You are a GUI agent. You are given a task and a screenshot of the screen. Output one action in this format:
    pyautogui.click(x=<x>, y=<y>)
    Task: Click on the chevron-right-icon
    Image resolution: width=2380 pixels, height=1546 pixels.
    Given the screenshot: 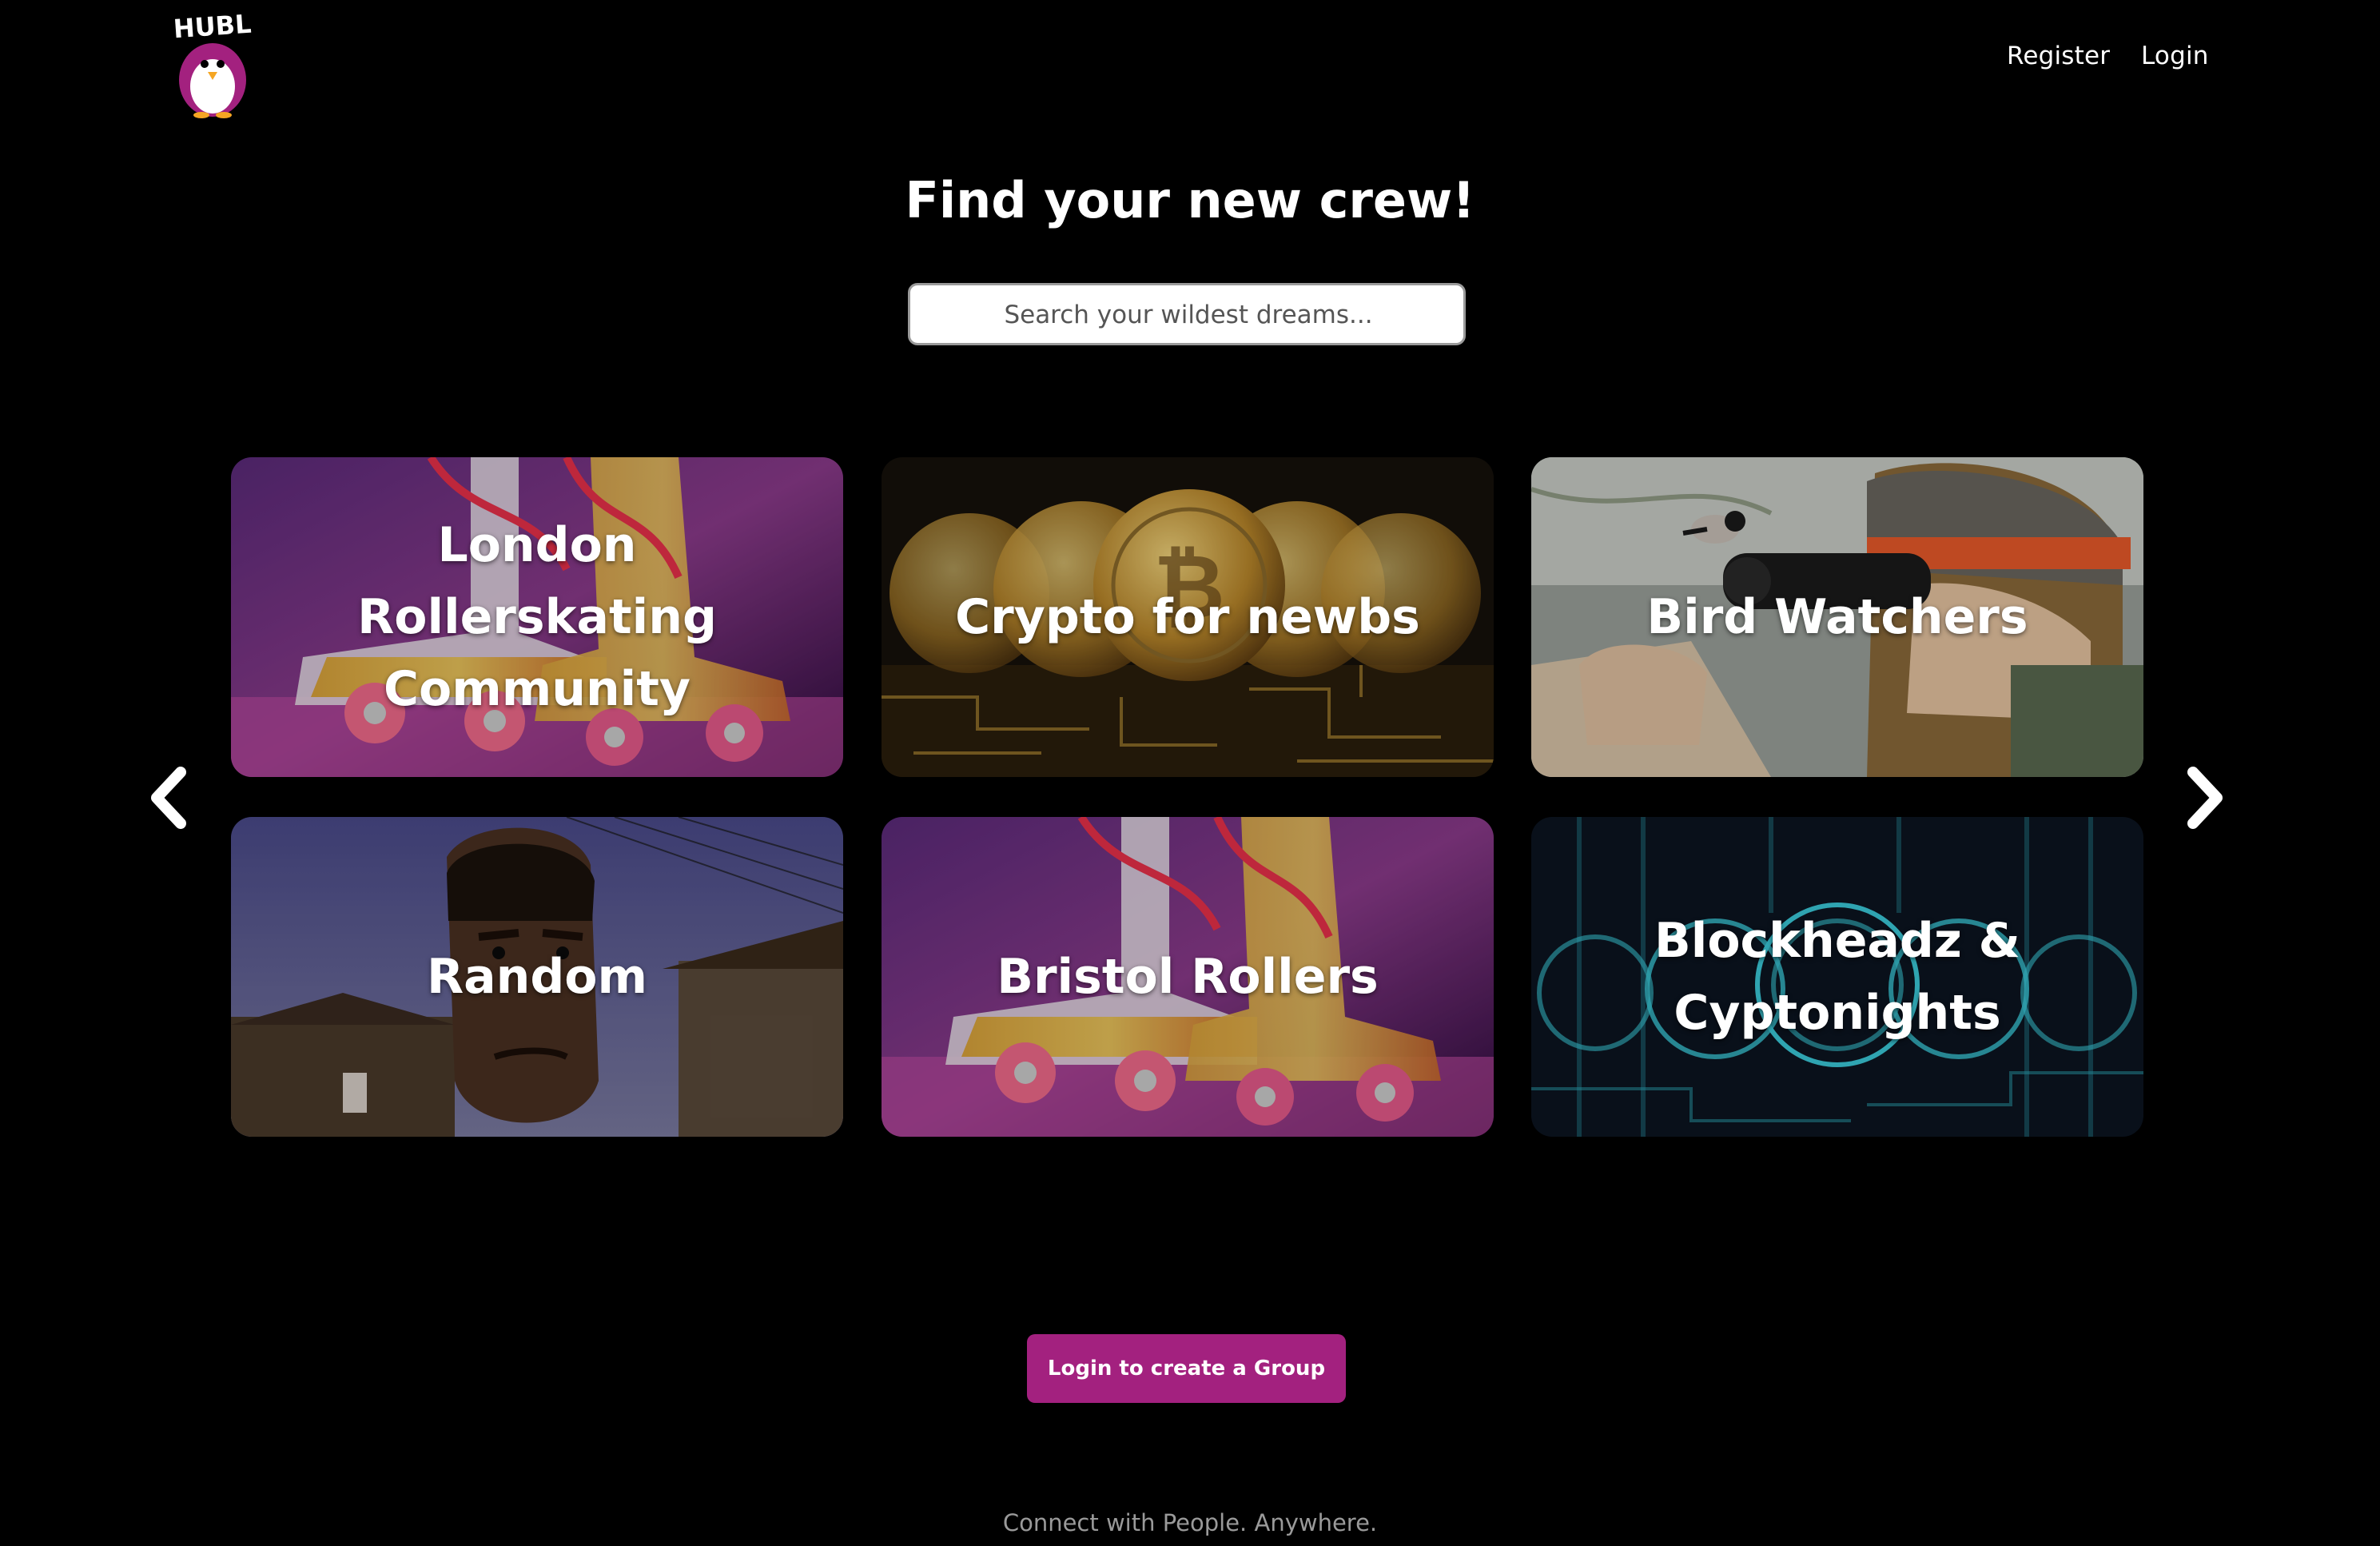 What is the action you would take?
    pyautogui.click(x=2204, y=798)
    